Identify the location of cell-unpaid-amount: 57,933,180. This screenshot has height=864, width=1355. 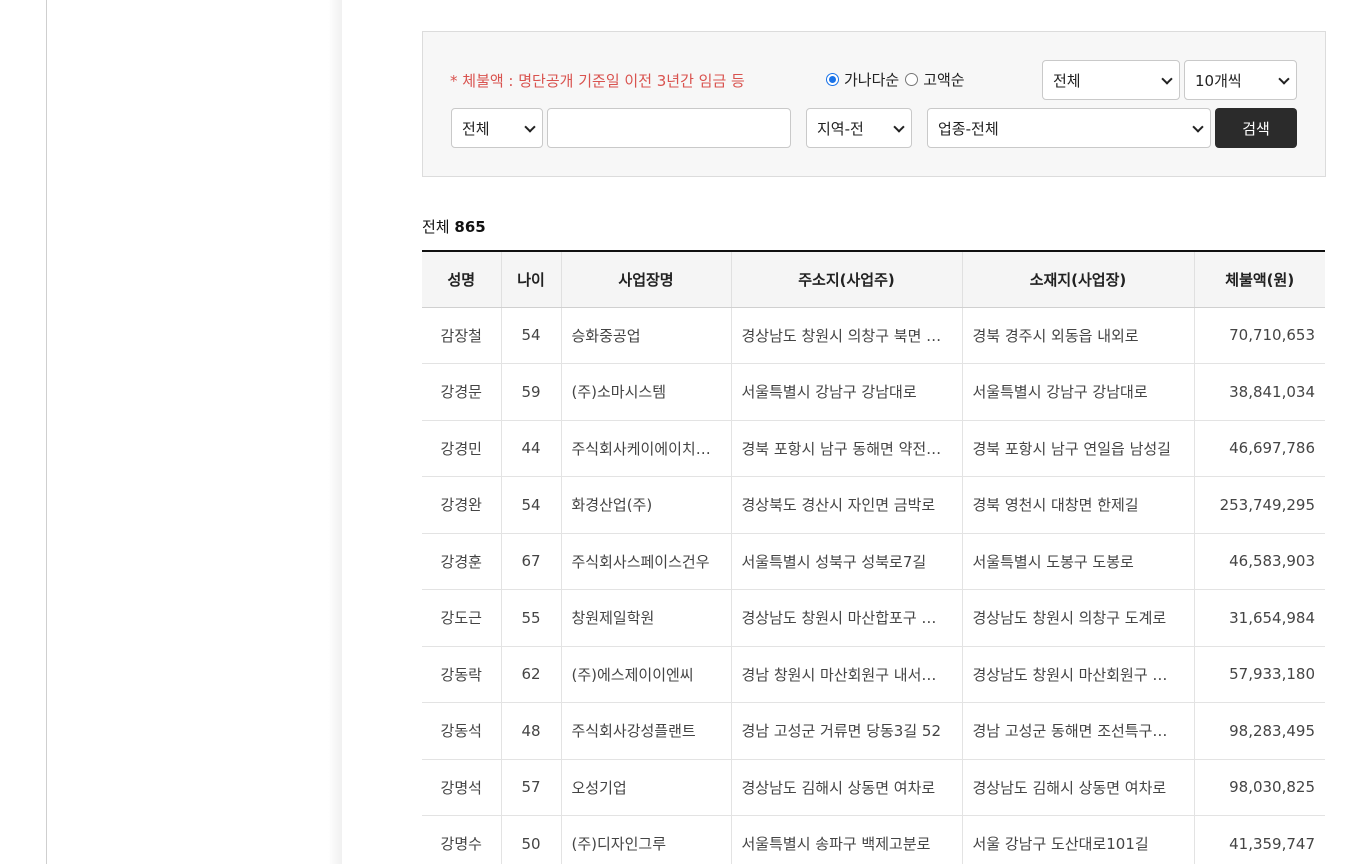
(1259, 674).